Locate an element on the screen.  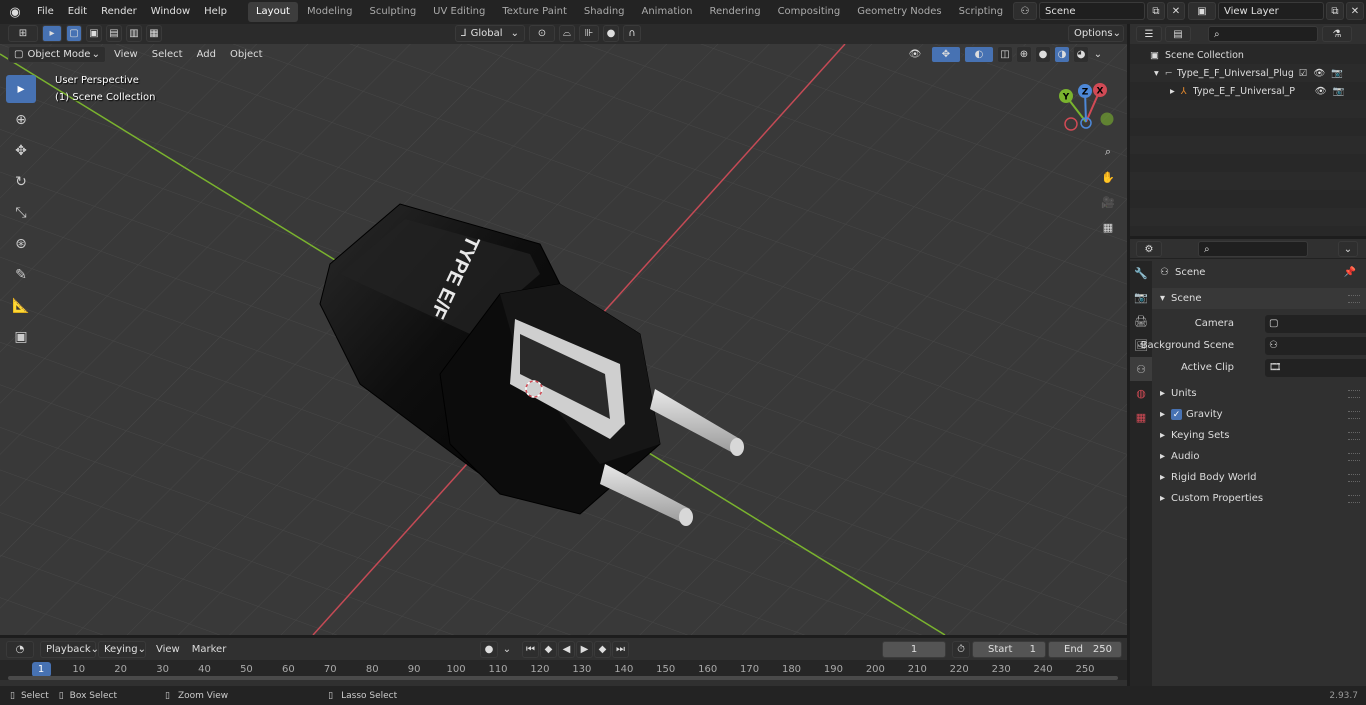
xray-icon: ◫ is located at coordinates (1005, 54).